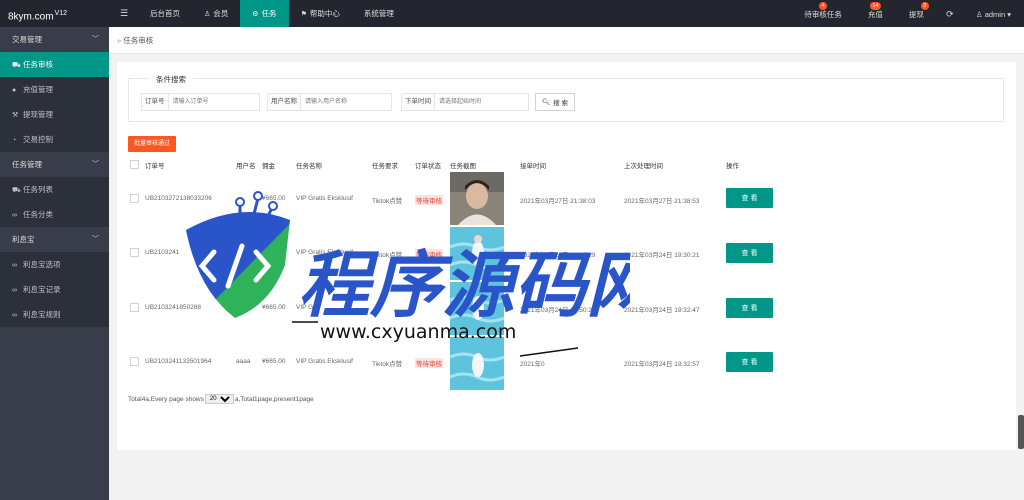 This screenshot has height=500, width=1024. What do you see at coordinates (54, 214) in the screenshot?
I see `sidebar-item-task-category: ∞ 任务分类` at bounding box center [54, 214].